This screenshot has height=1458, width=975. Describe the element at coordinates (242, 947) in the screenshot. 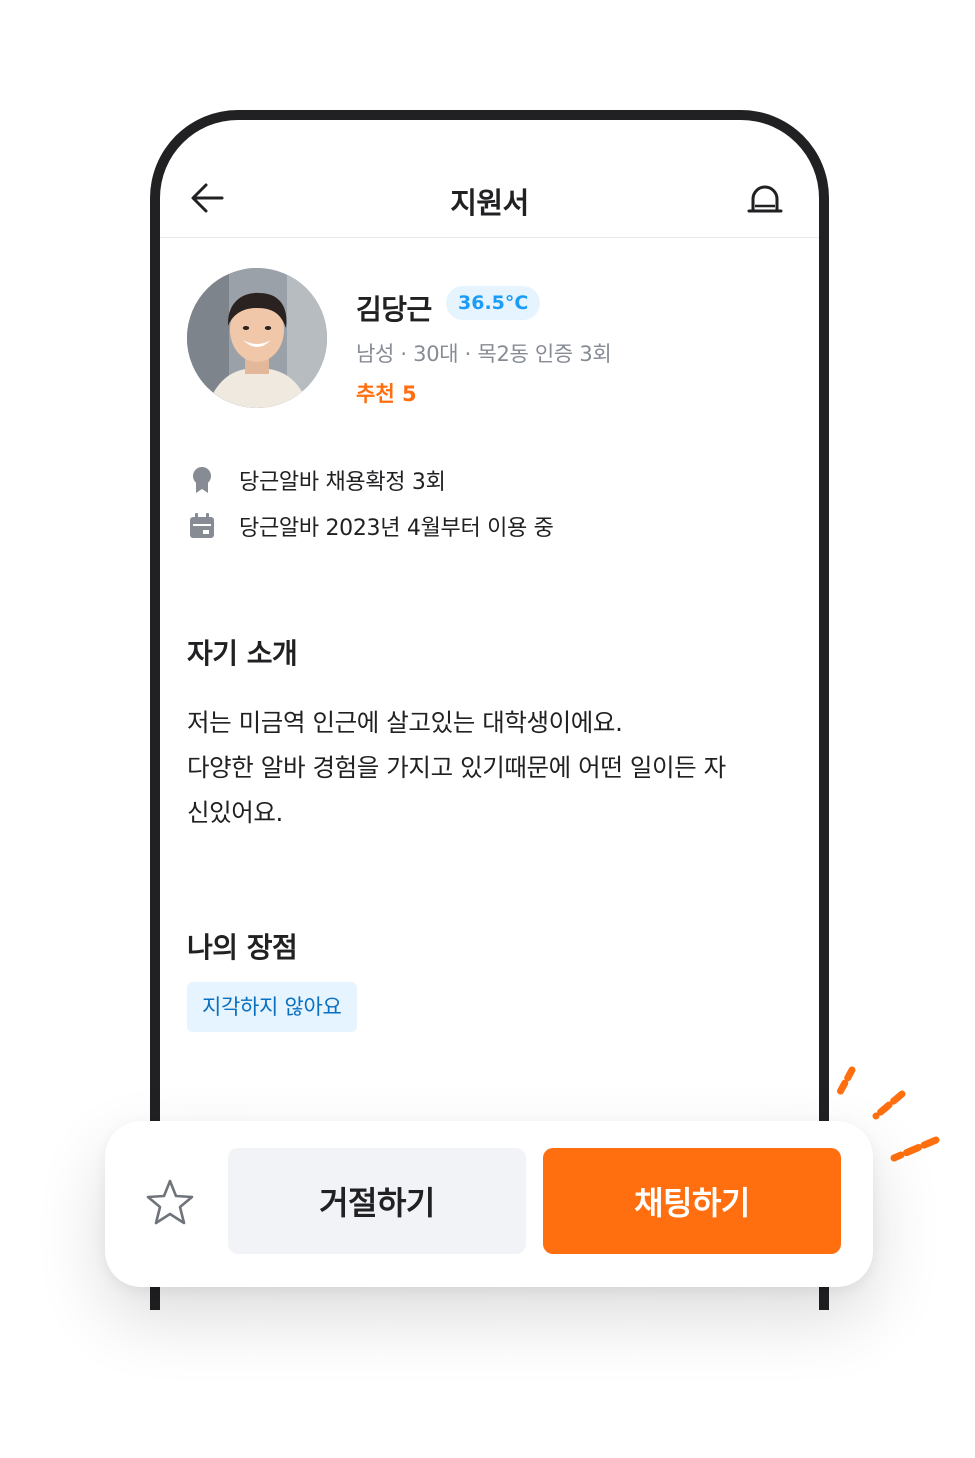

I see `strengths-section-title: 나의 장점` at that location.